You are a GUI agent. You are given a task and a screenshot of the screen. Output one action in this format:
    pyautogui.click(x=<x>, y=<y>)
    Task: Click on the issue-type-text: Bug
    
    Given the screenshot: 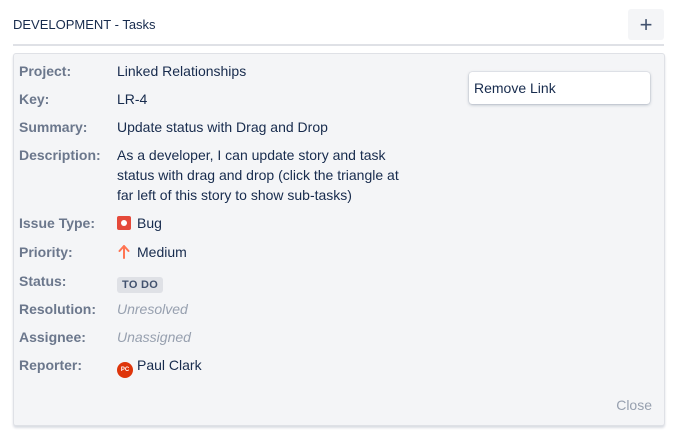 What is the action you would take?
    pyautogui.click(x=149, y=223)
    